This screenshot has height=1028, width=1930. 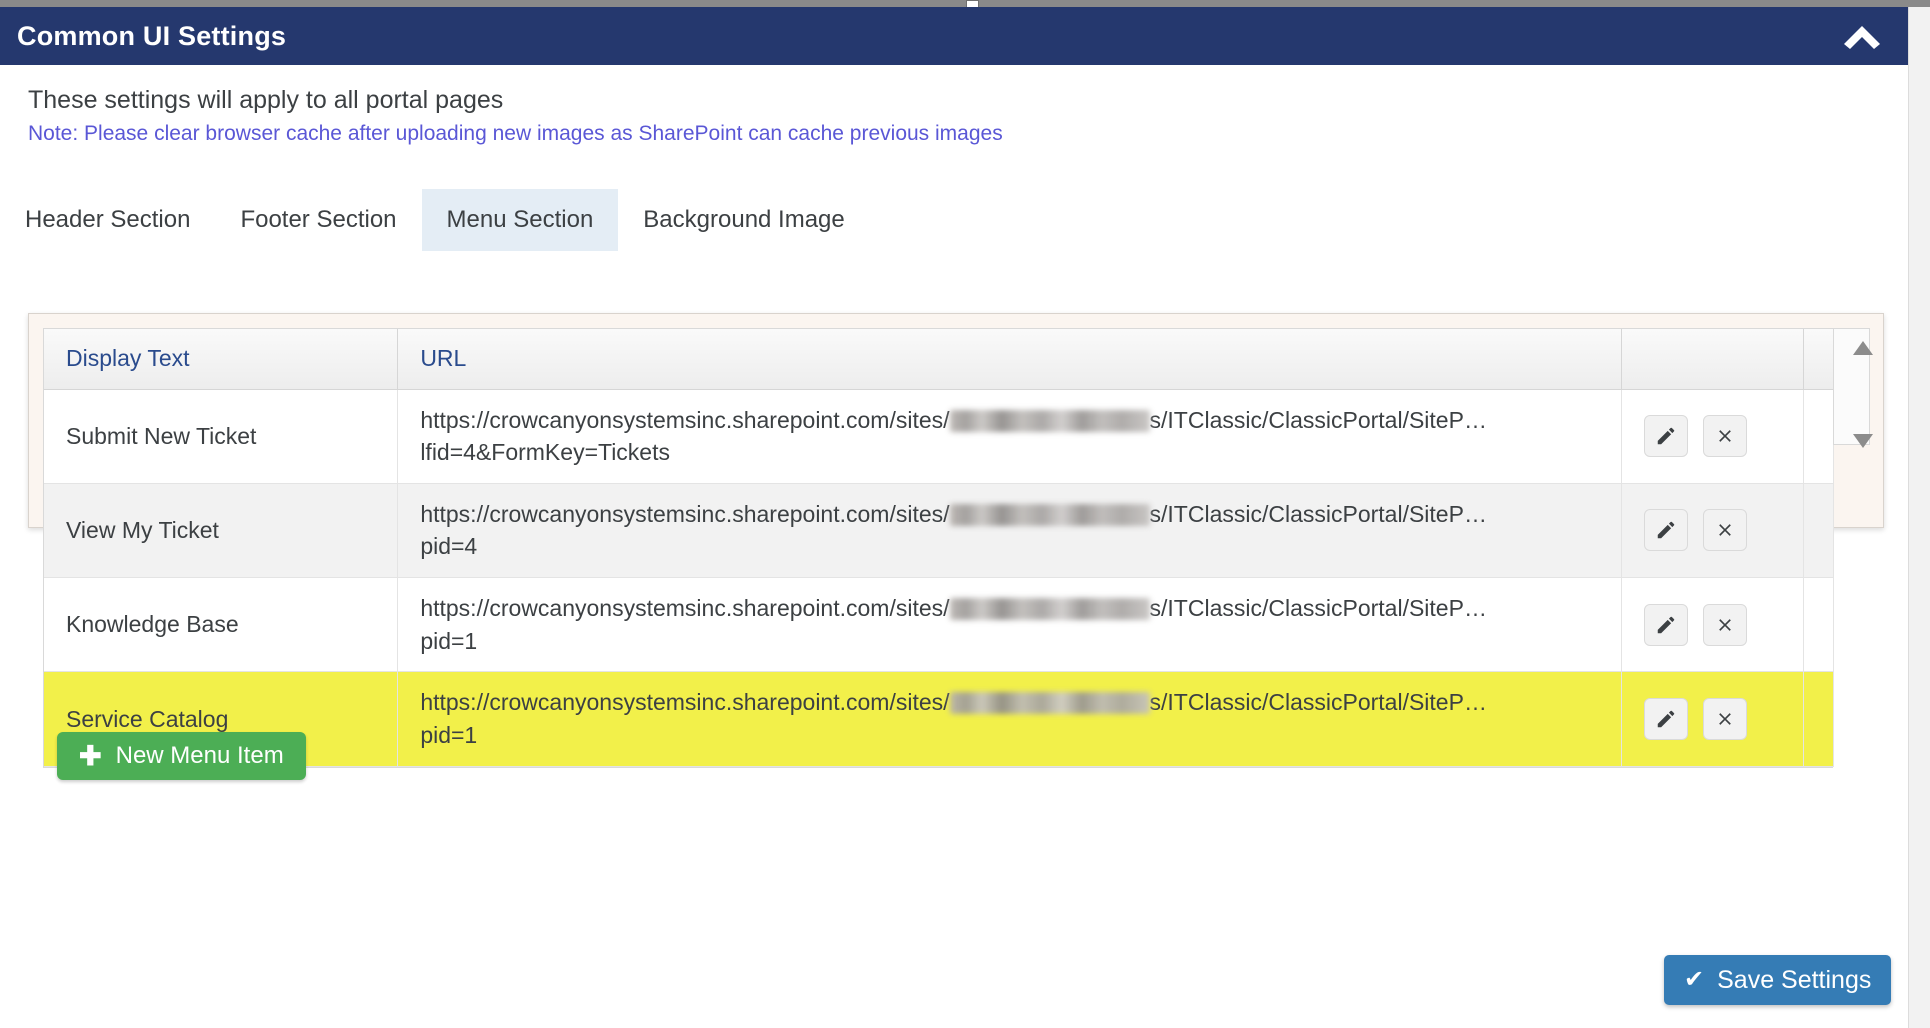 I want to click on tab-menu-section: Menu Section, so click(x=520, y=220).